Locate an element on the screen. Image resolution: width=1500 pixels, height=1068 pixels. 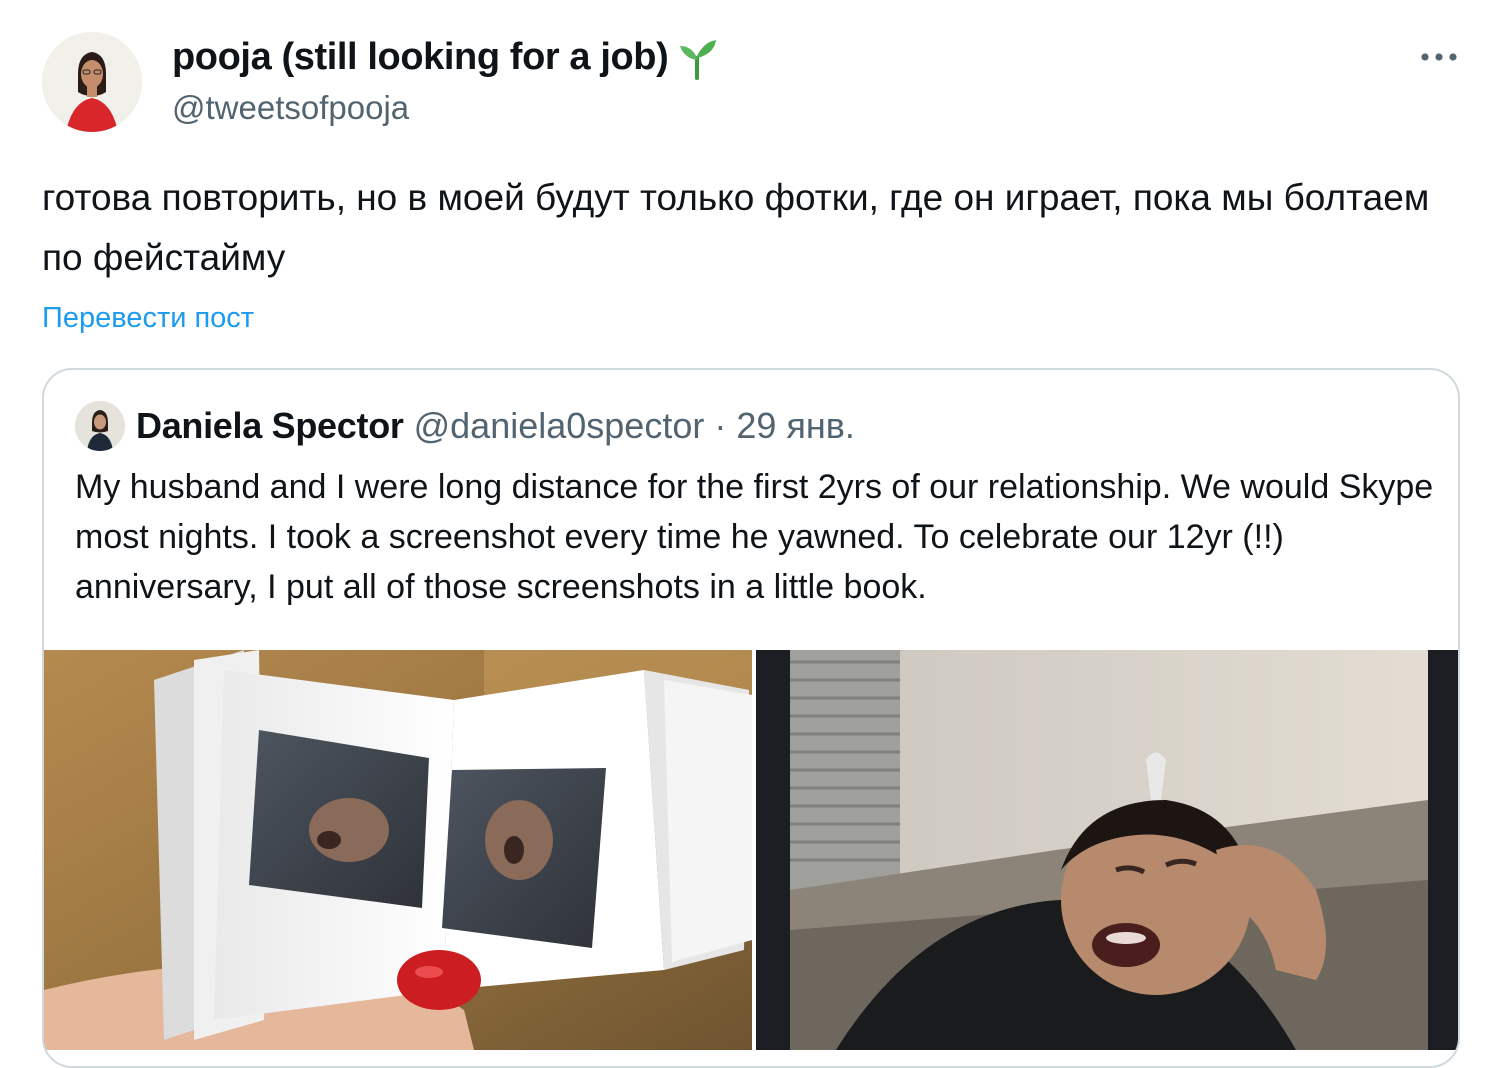
quoted-tweet-date: 29 янв. is located at coordinates (795, 425).